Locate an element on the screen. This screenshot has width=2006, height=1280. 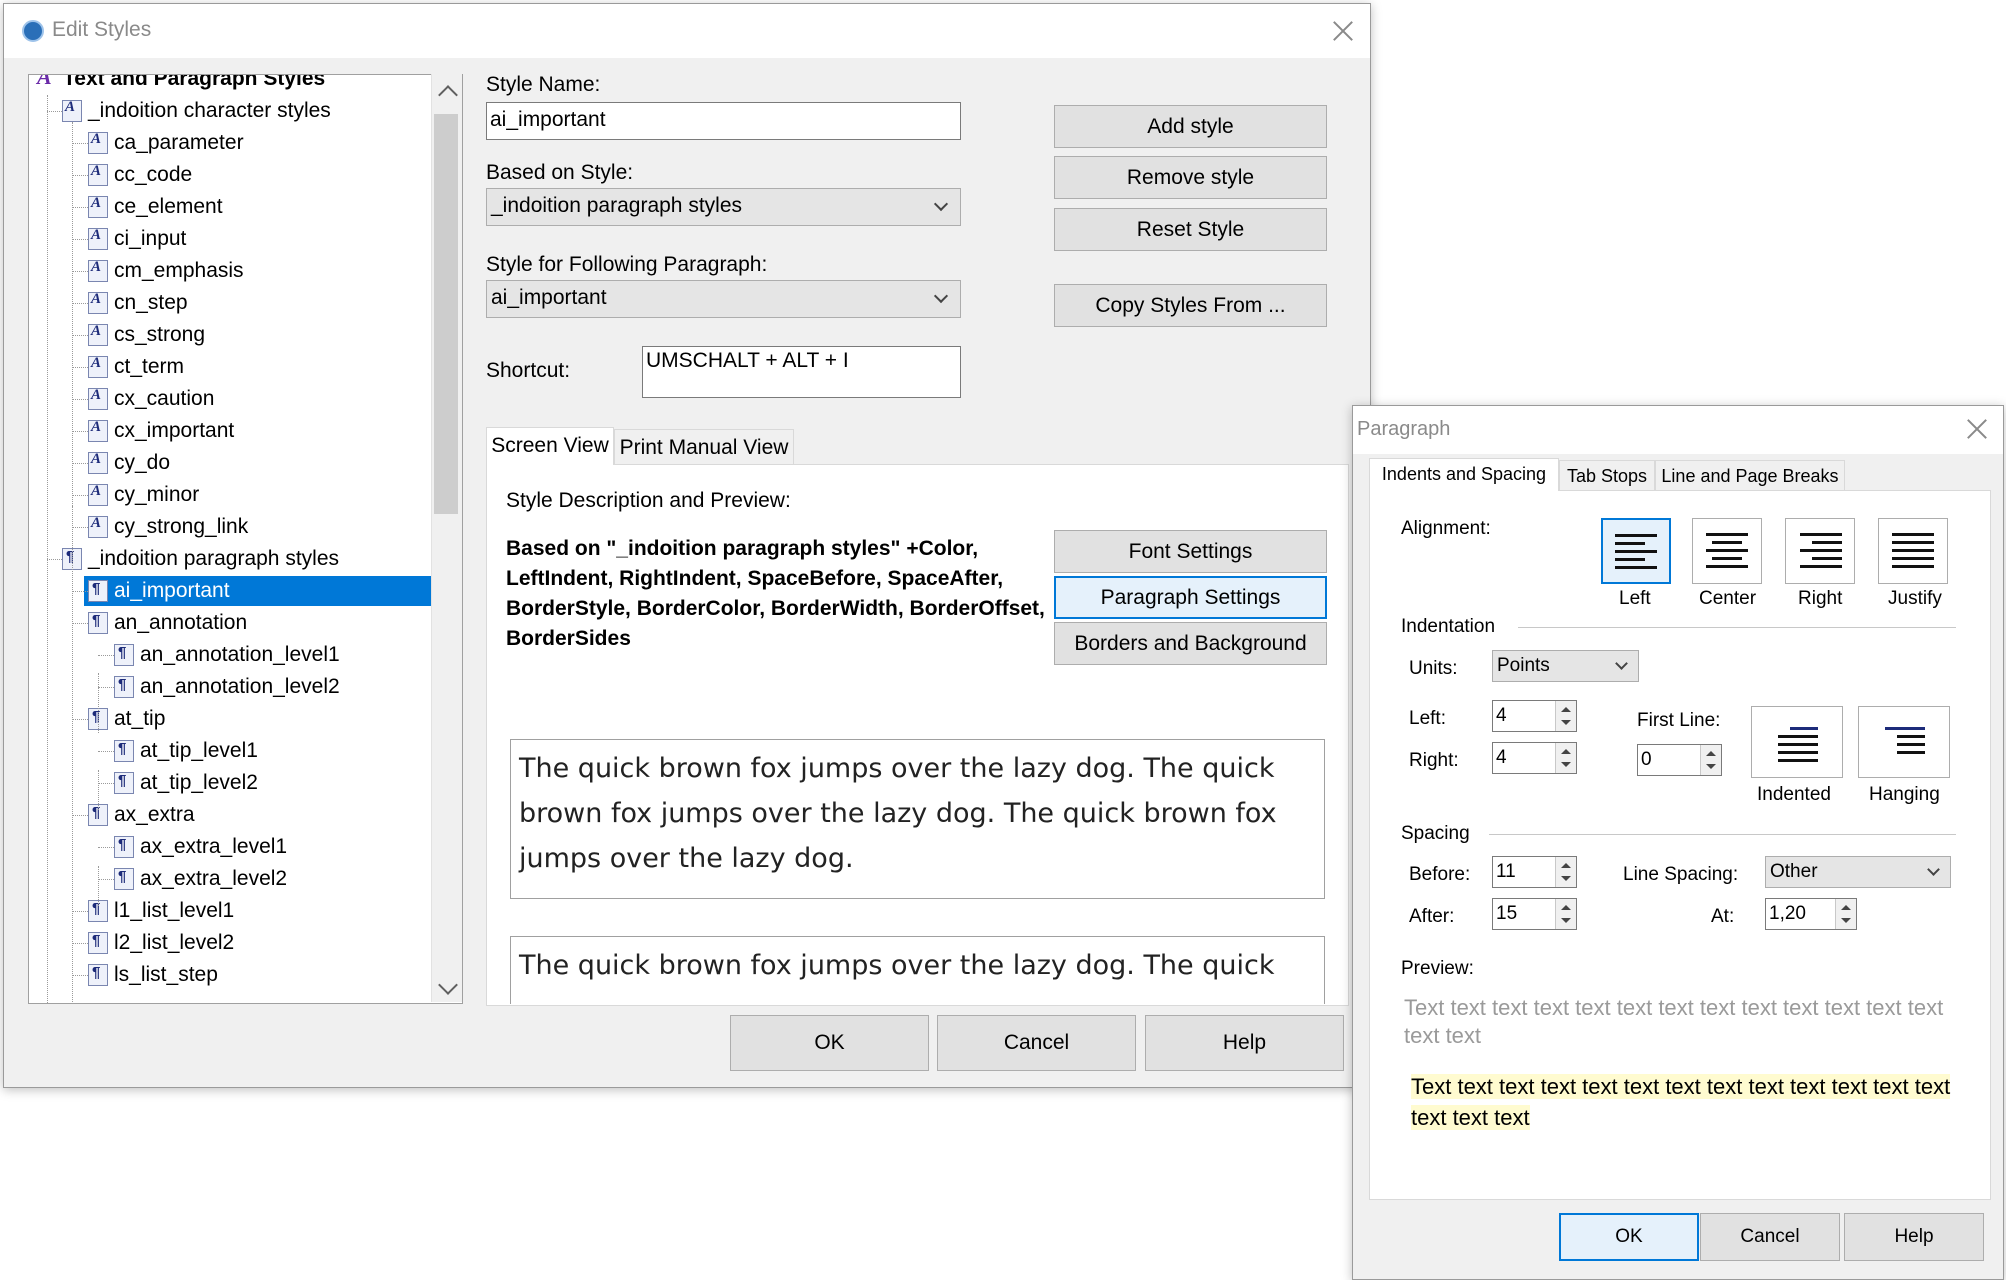
shortcut-field: UMSCHALT + ALT + I is located at coordinates (801, 372).